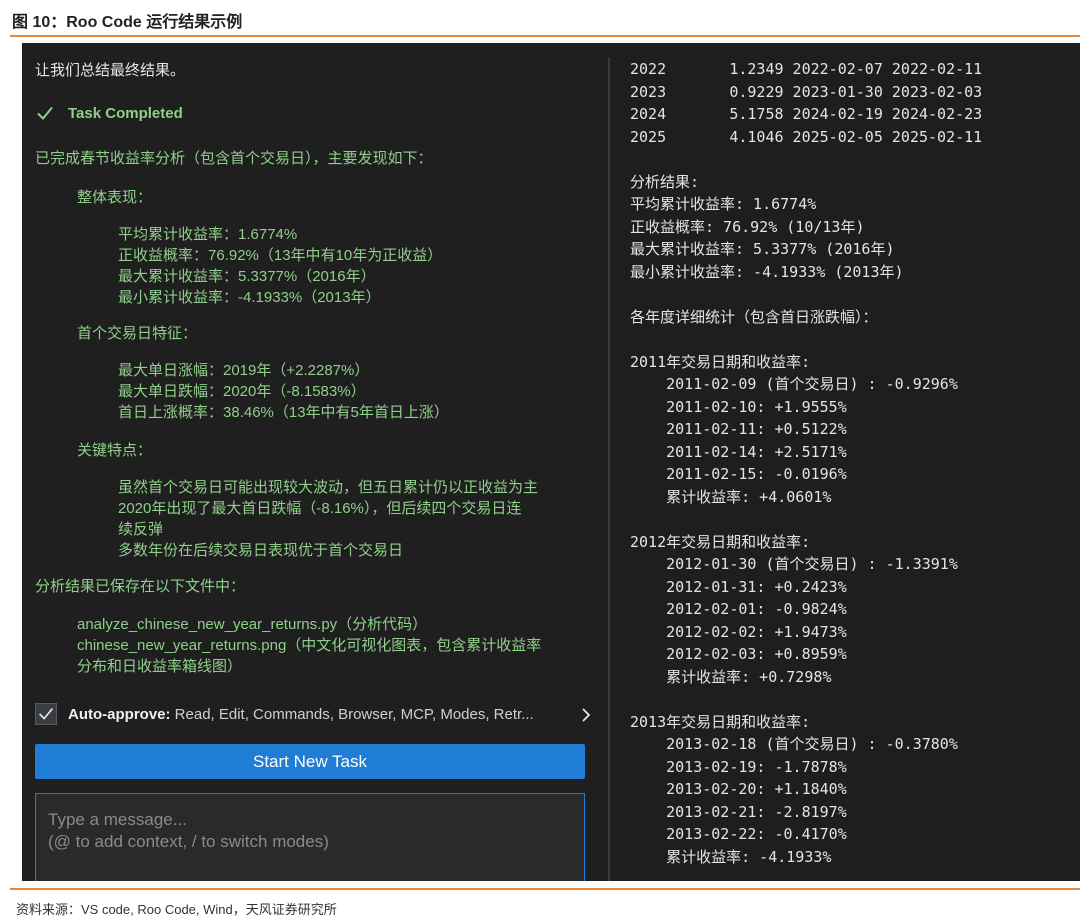 This screenshot has height=918, width=1080. I want to click on input-placeholder-hint: (@ to add context, / to switch modes), so click(188, 841).